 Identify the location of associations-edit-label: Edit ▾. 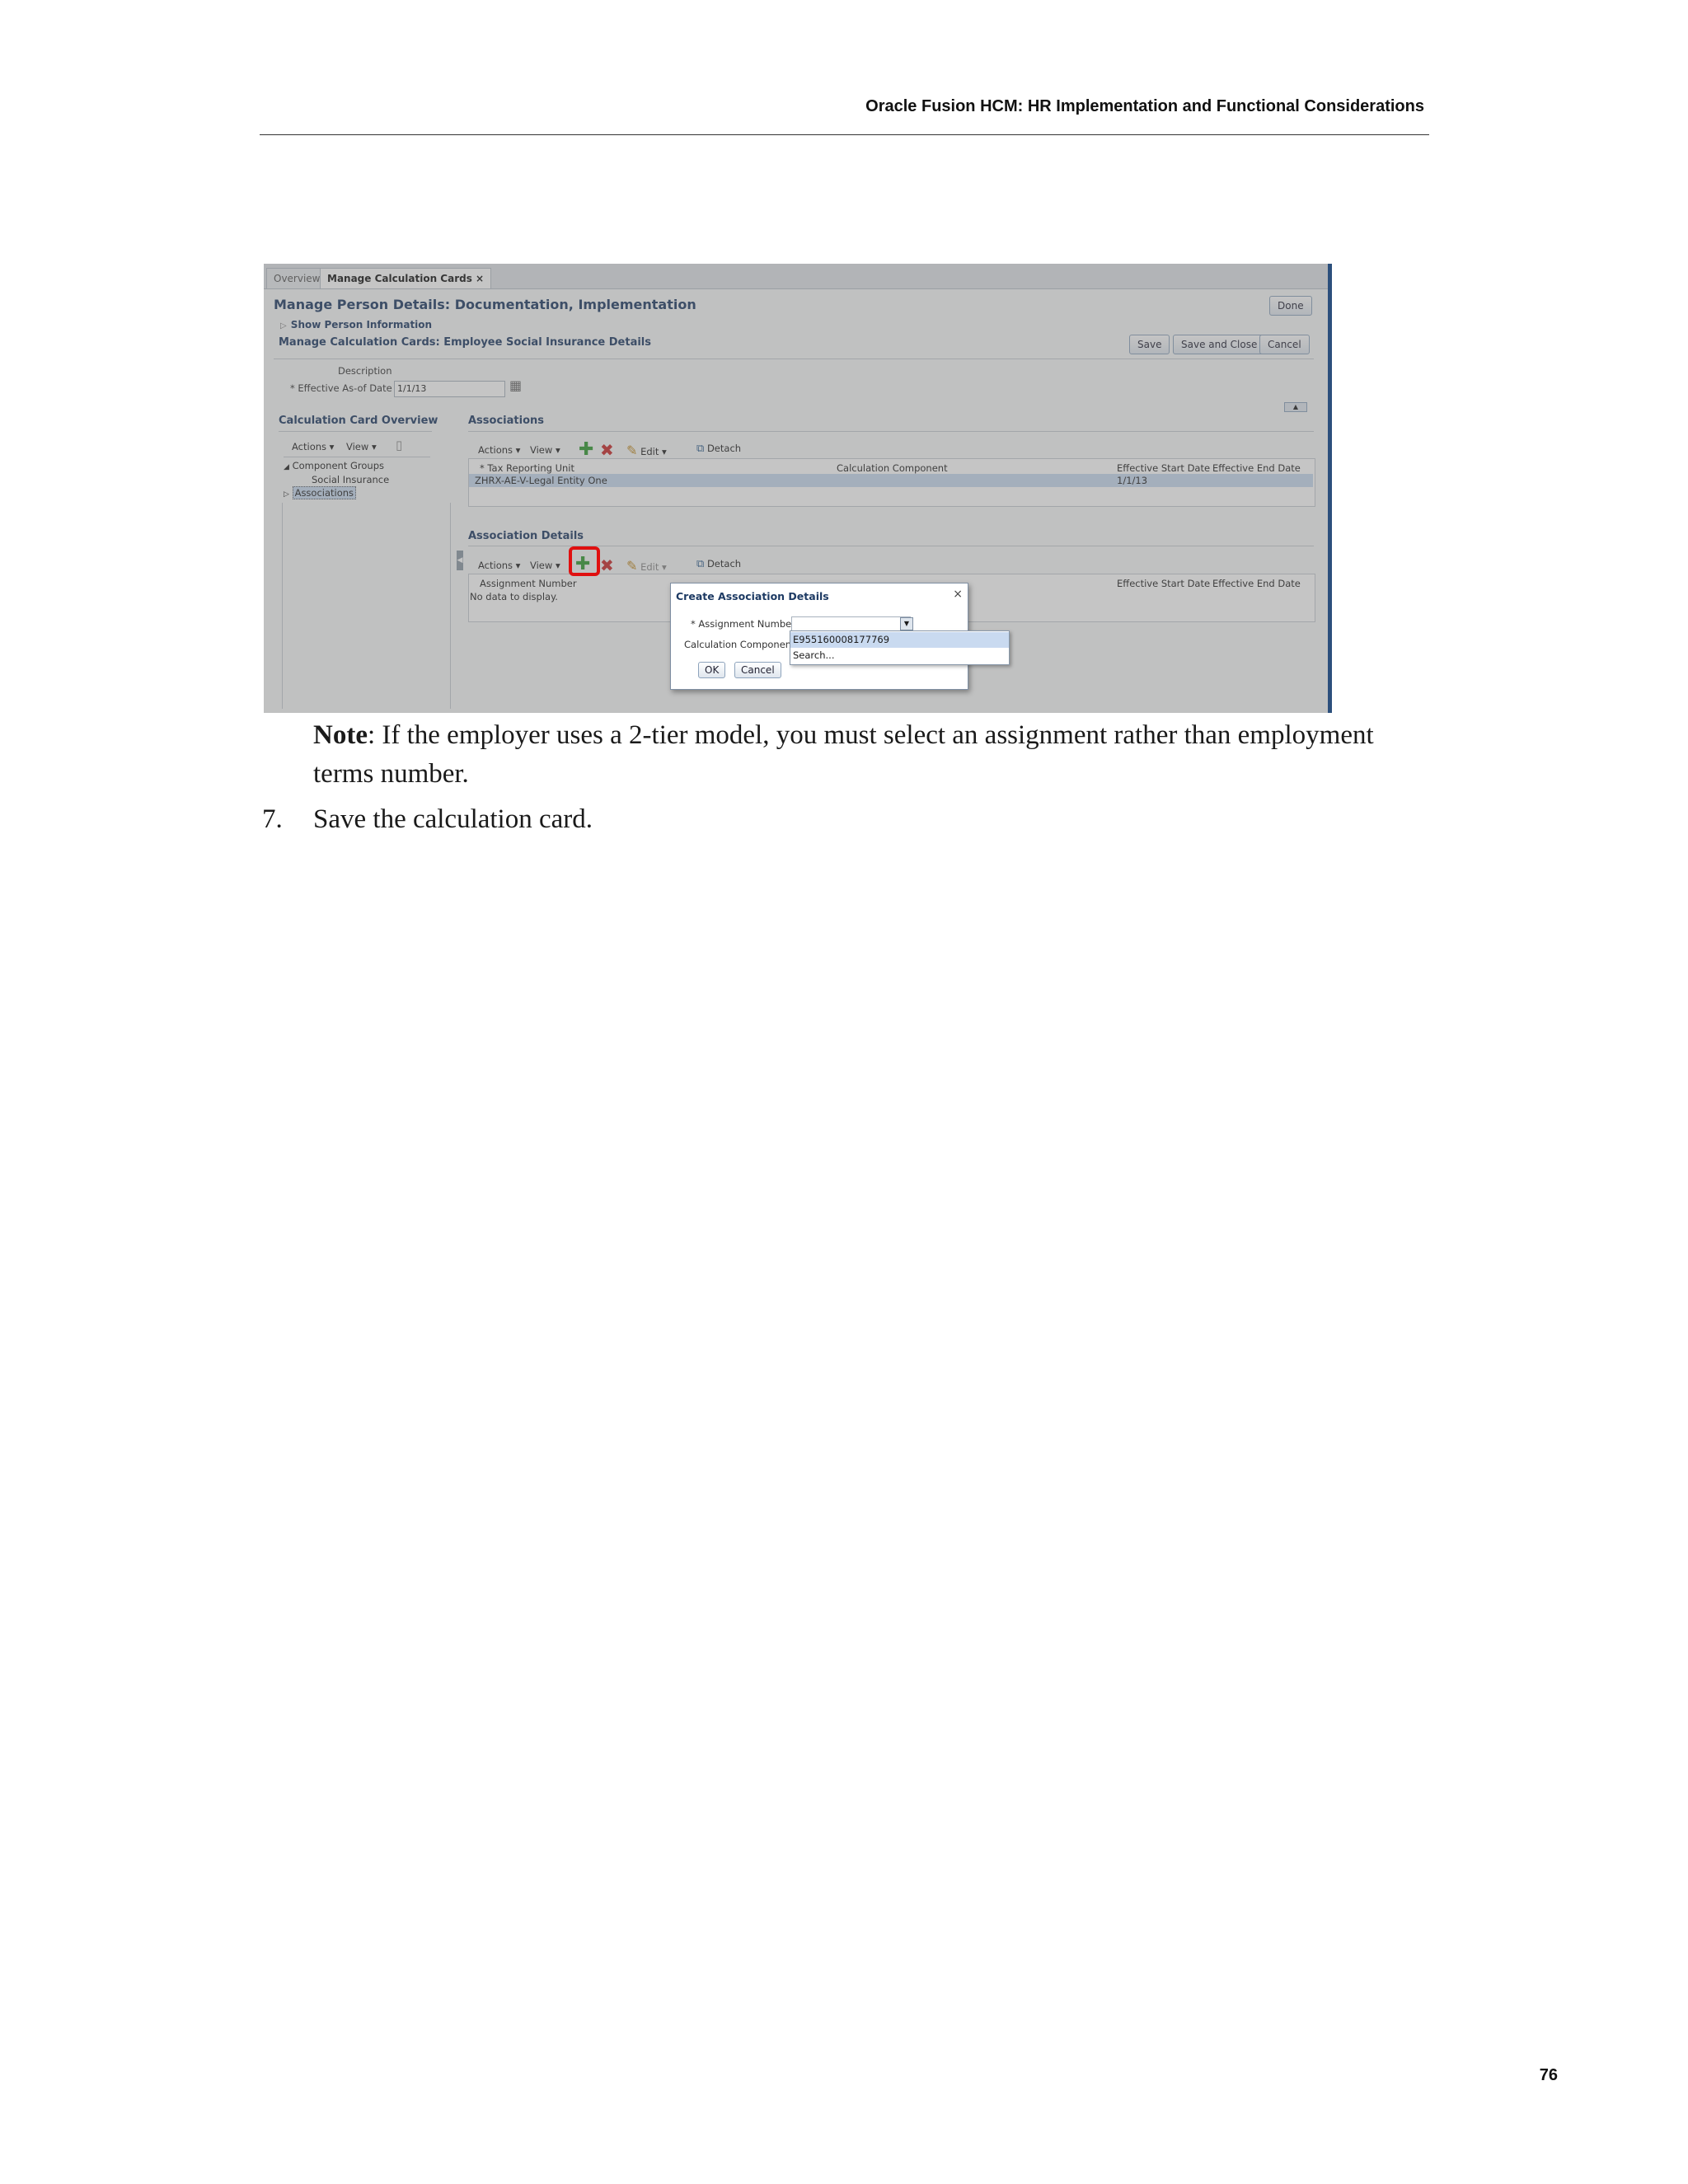
(653, 451).